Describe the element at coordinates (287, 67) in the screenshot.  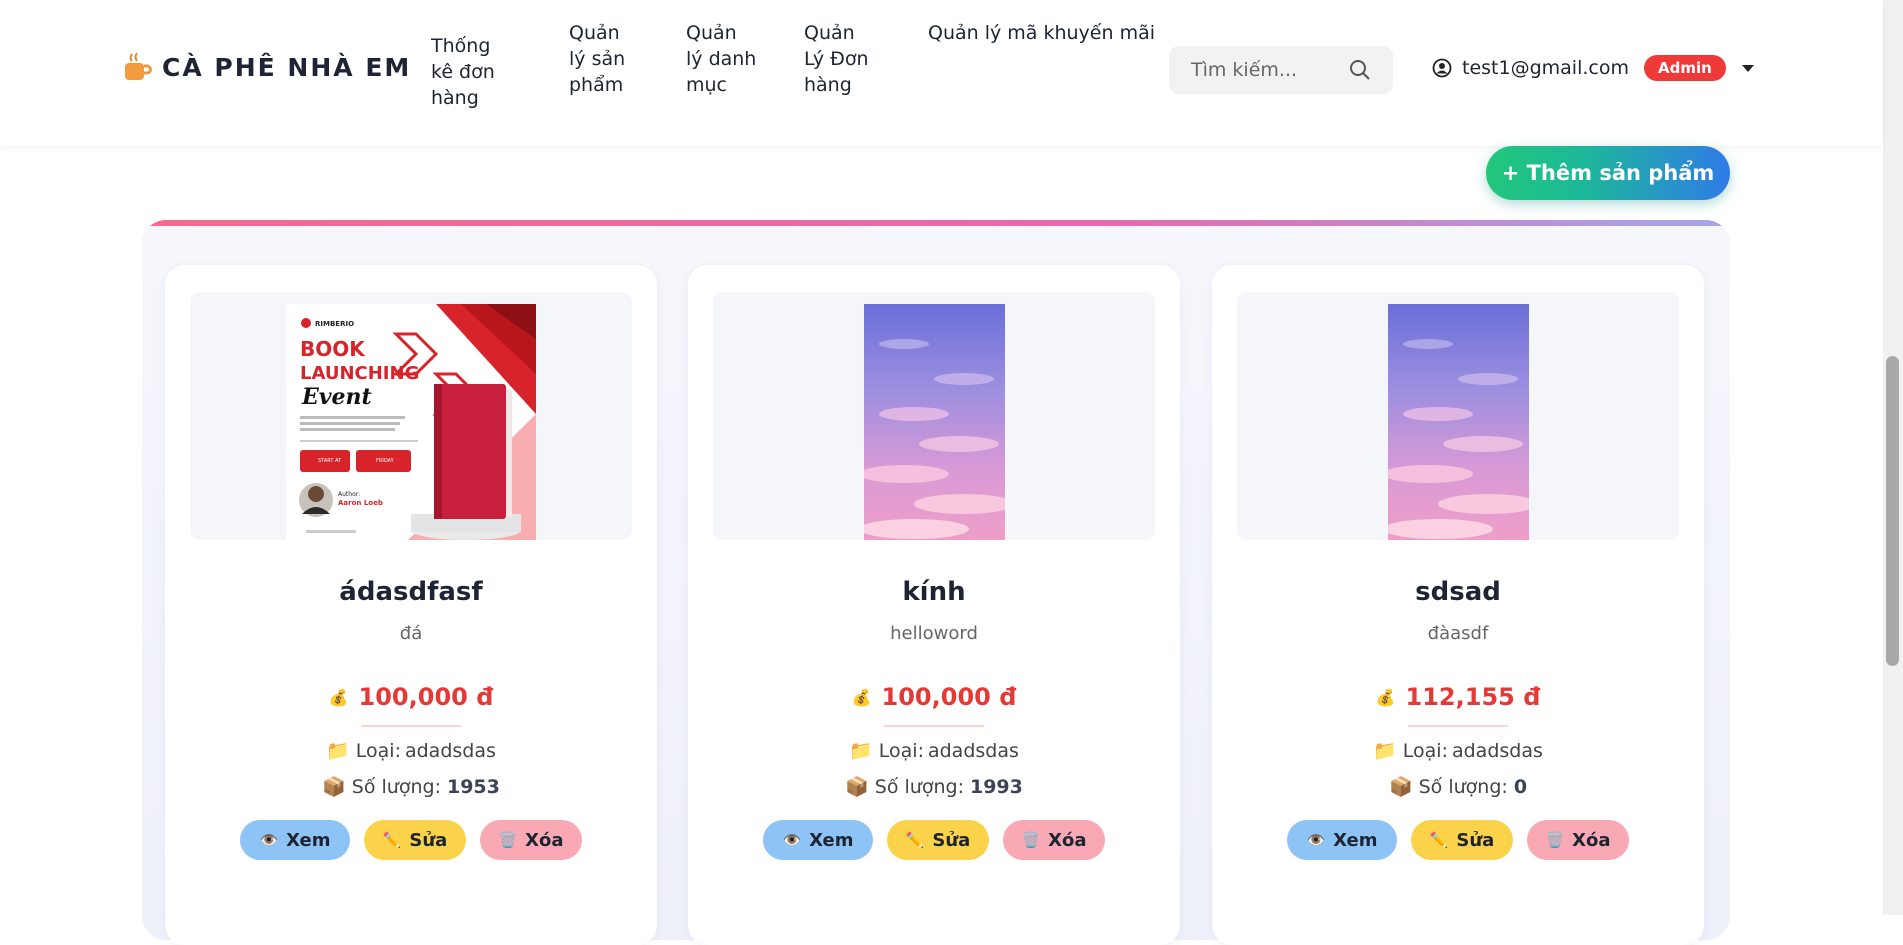
I see `brand-name: CÀ PHÊ NHÀ EM` at that location.